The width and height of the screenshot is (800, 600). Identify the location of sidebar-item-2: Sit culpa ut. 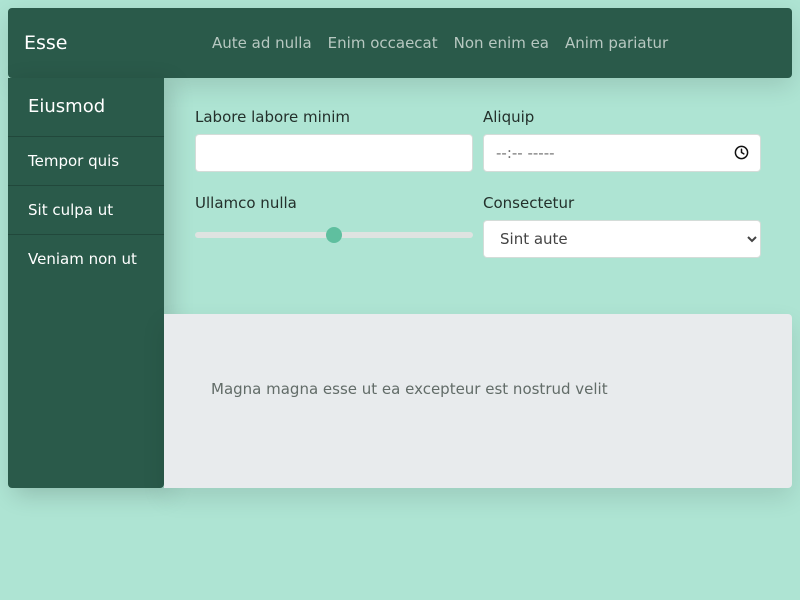
(86, 209).